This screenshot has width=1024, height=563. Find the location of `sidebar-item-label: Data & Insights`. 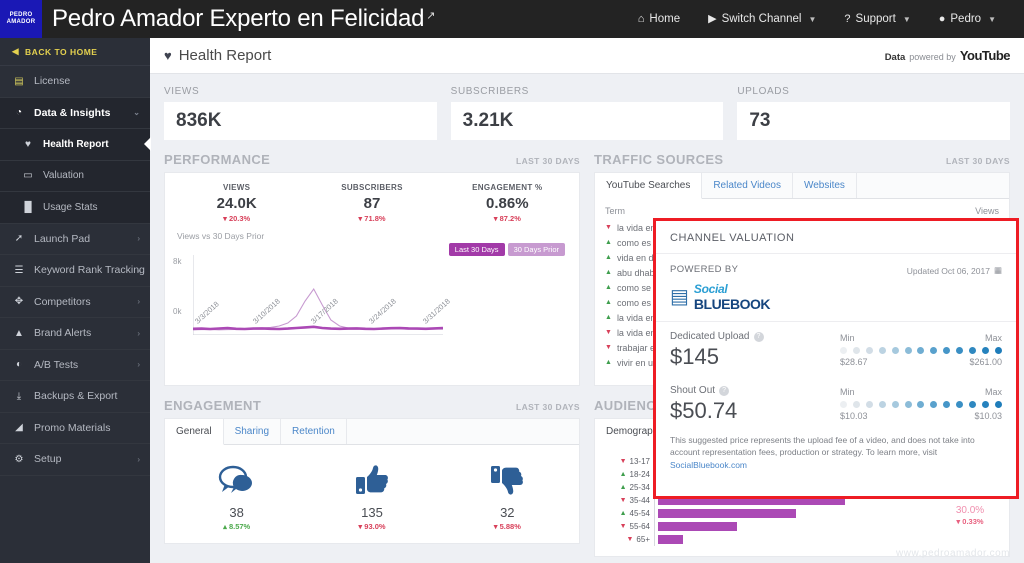

sidebar-item-label: Data & Insights is located at coordinates (72, 112).